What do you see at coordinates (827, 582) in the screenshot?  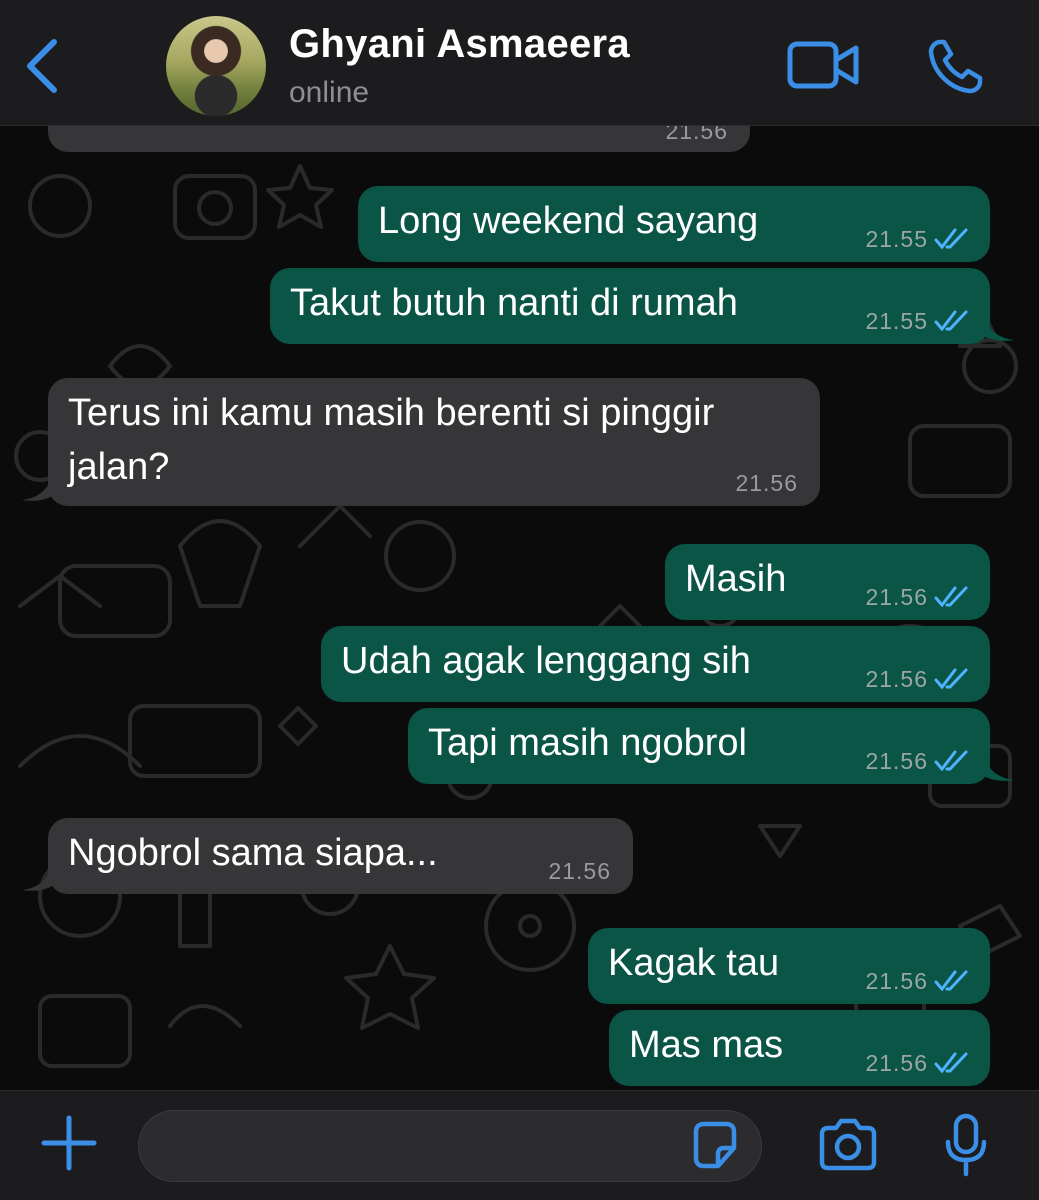 I see `message-outgoing: Masih 21.56` at bounding box center [827, 582].